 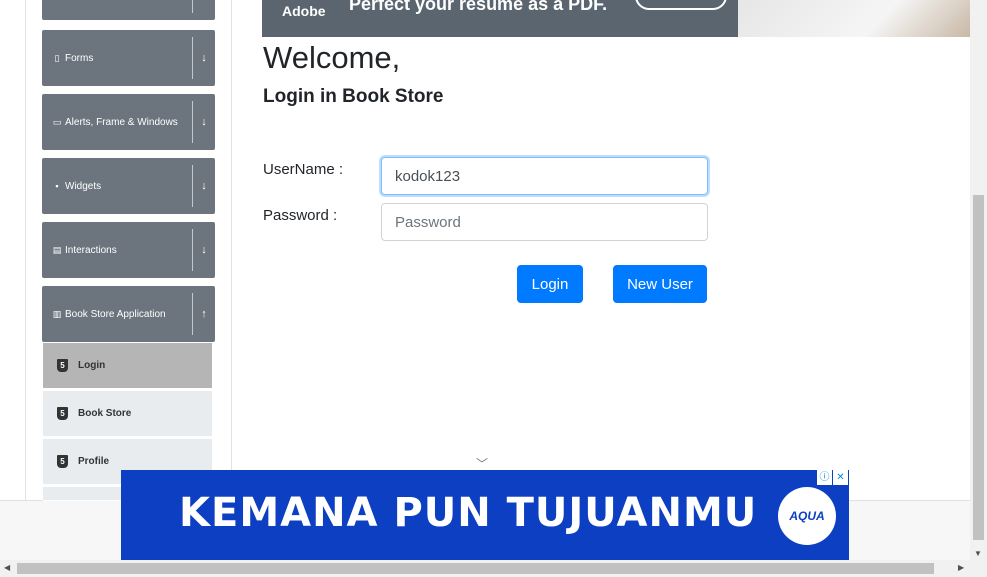 I want to click on scroll-right-arrow-icon: ▶, so click(x=961, y=567).